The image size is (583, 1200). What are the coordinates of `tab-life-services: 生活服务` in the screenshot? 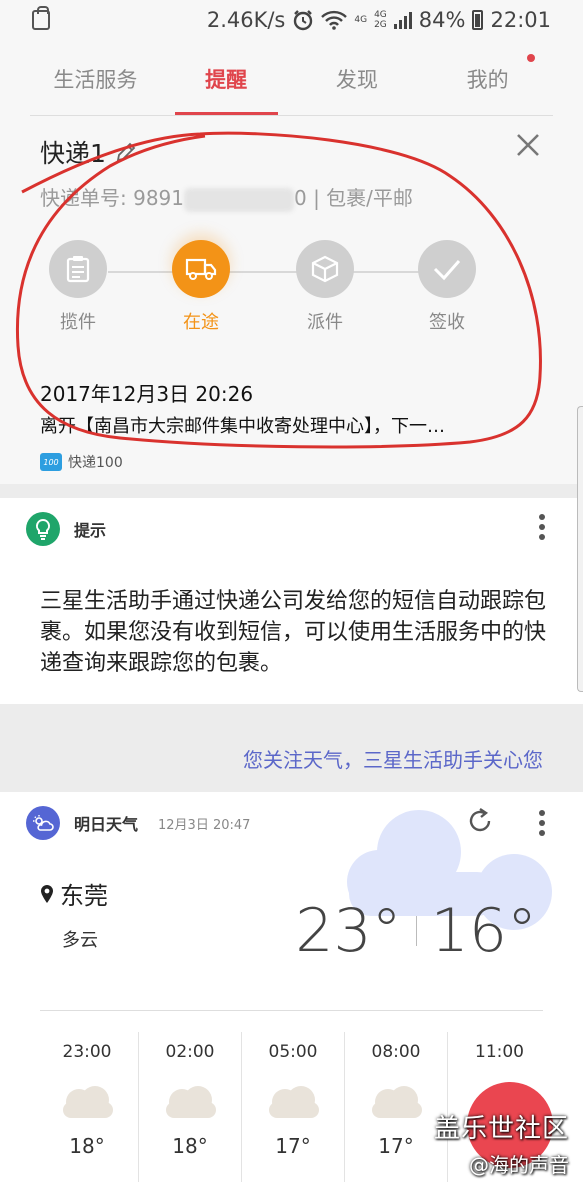 It's located at (95, 78).